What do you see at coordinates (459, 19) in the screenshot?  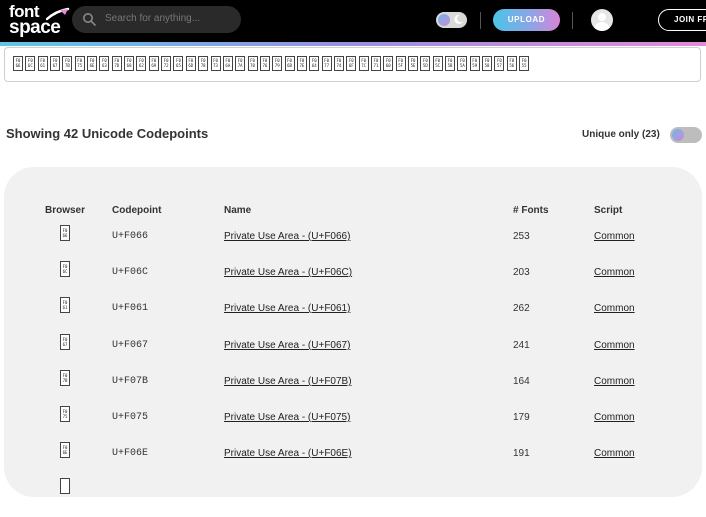 I see `moon-icon` at bounding box center [459, 19].